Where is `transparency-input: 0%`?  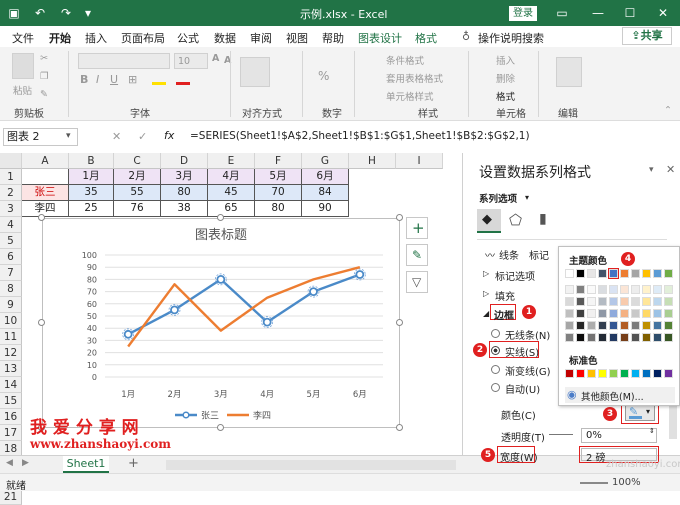 transparency-input: 0% is located at coordinates (619, 435).